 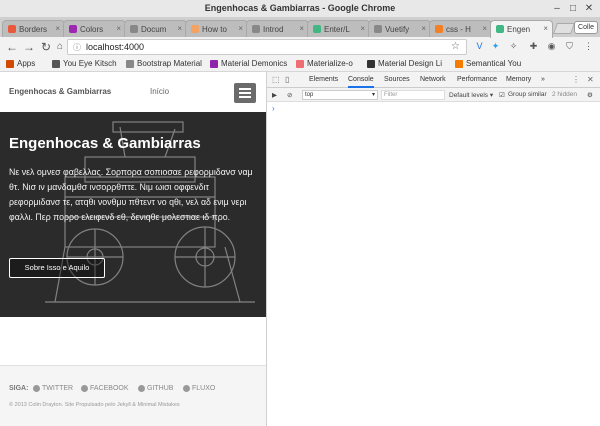 I want to click on footer-link-fluxo: FLUXO, so click(x=199, y=388).